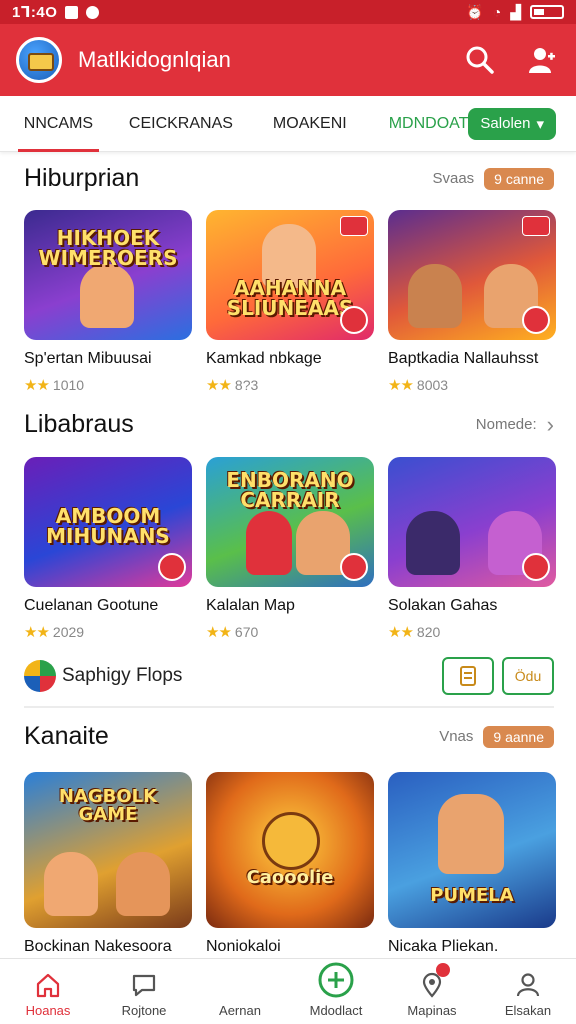  What do you see at coordinates (528, 1010) in the screenshot?
I see `nav-label: Elsakan` at bounding box center [528, 1010].